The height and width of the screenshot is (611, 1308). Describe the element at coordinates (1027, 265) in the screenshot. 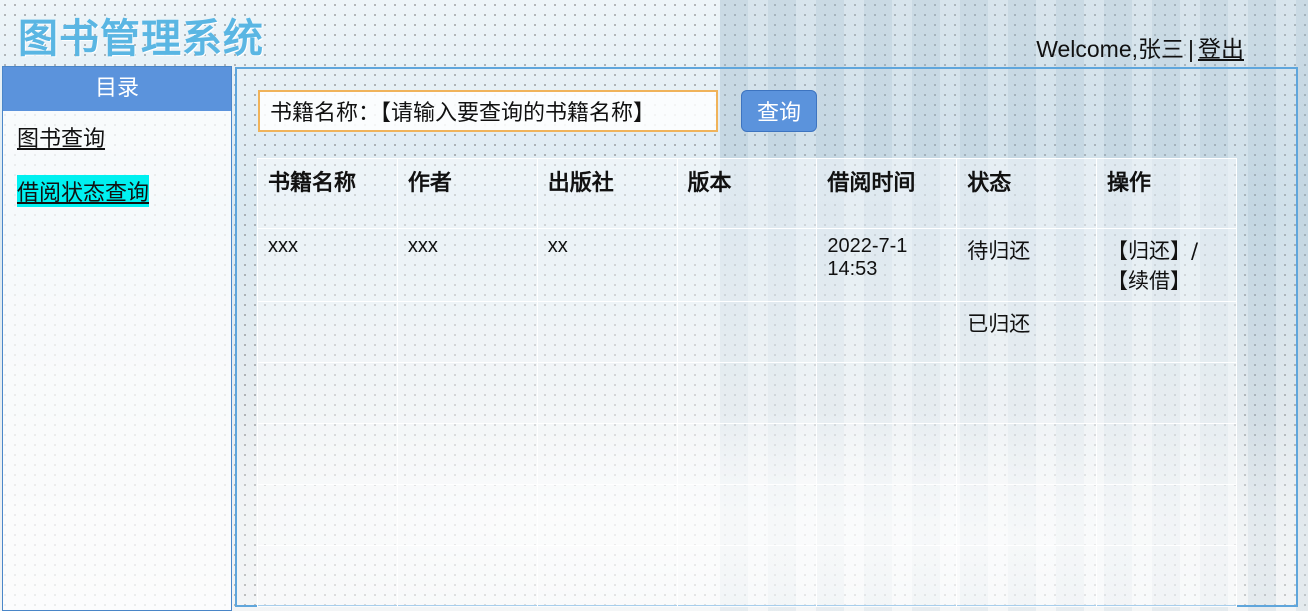

I see `cell-status: 待归还` at that location.